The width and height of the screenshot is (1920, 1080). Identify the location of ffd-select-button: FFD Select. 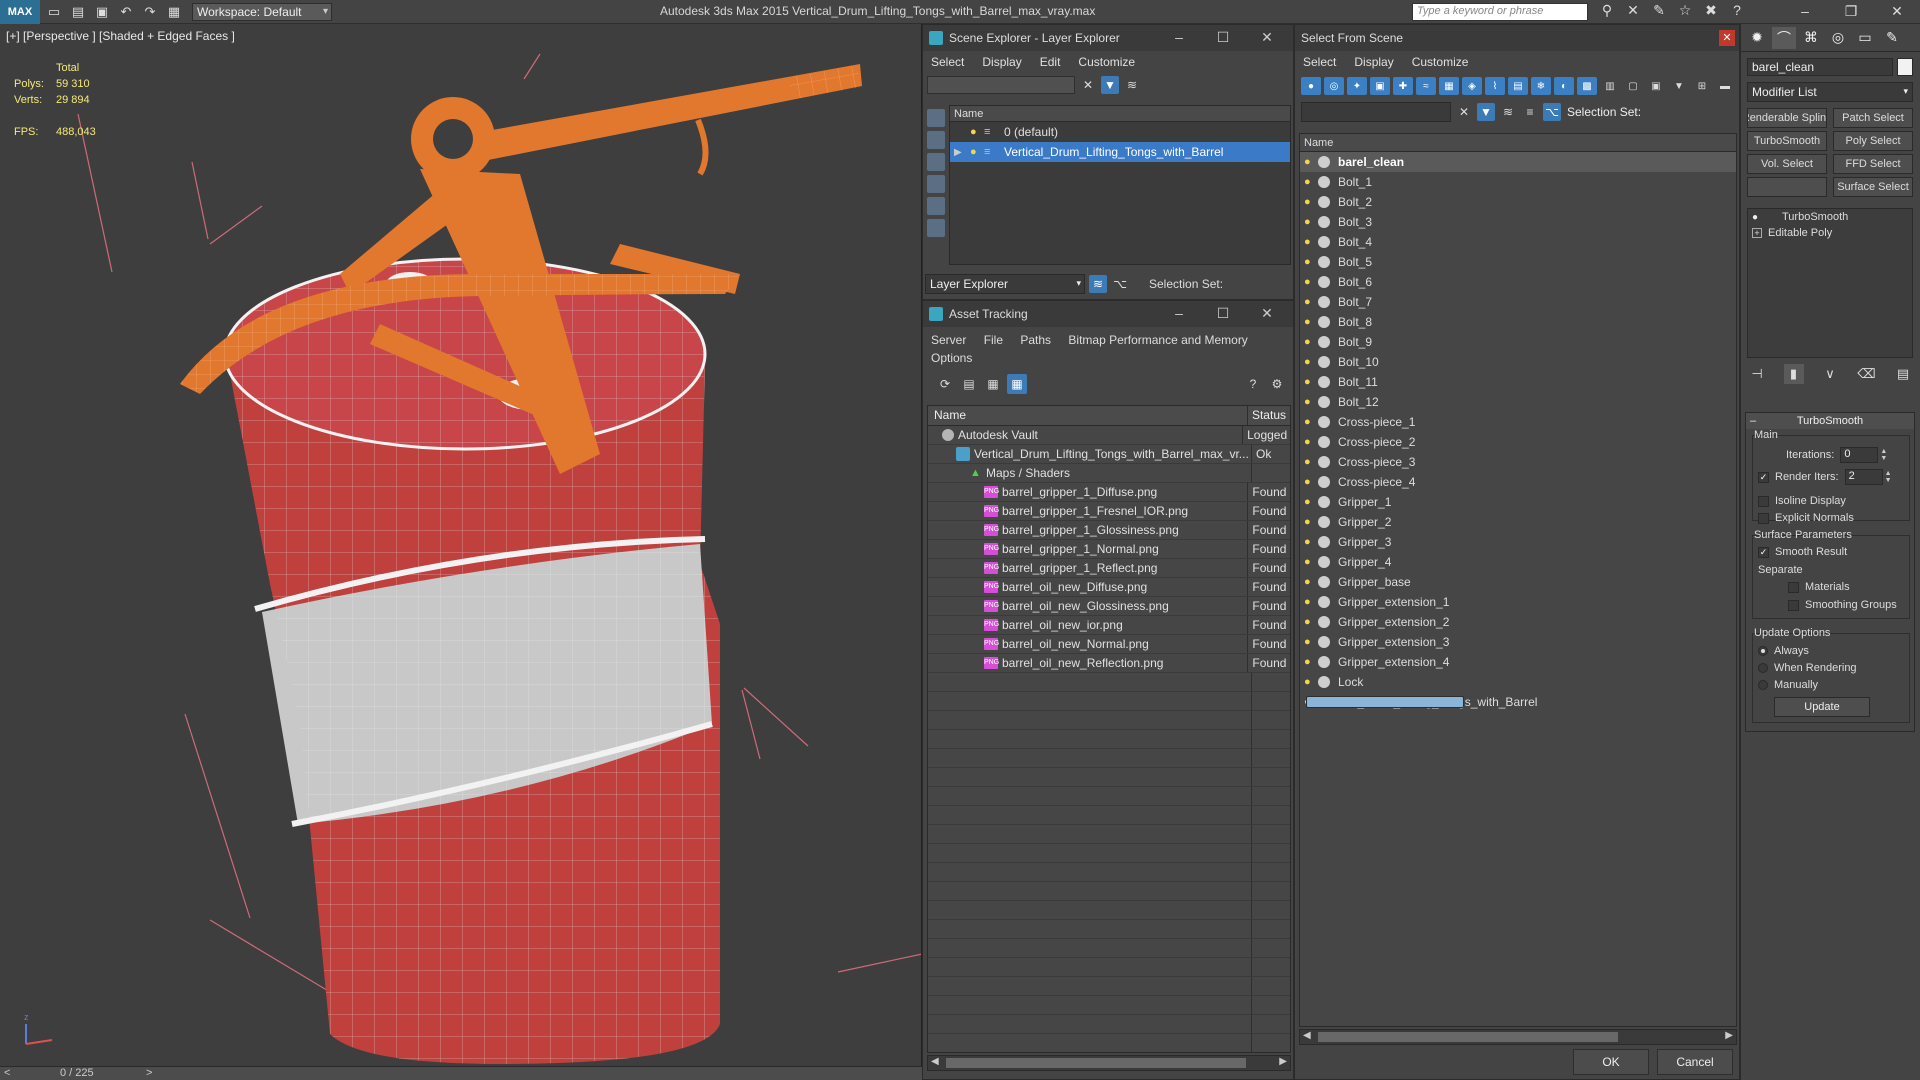
(1873, 164).